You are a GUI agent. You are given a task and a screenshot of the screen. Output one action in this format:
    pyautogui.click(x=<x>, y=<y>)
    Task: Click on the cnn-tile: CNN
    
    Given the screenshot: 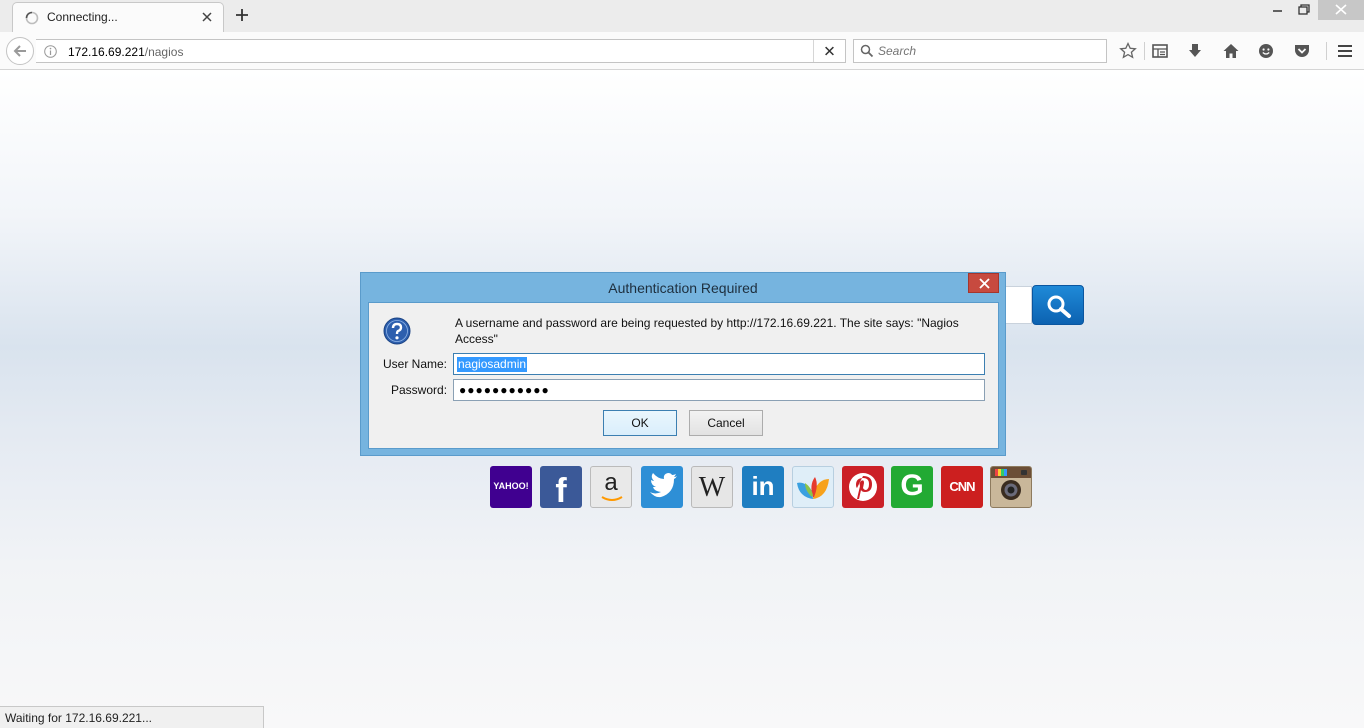 What is the action you would take?
    pyautogui.click(x=962, y=487)
    